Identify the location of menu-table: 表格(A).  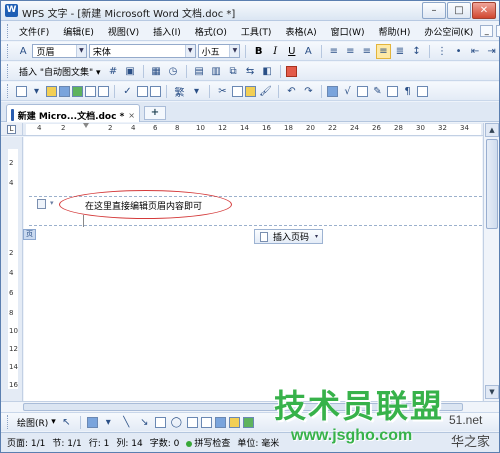
(300, 31).